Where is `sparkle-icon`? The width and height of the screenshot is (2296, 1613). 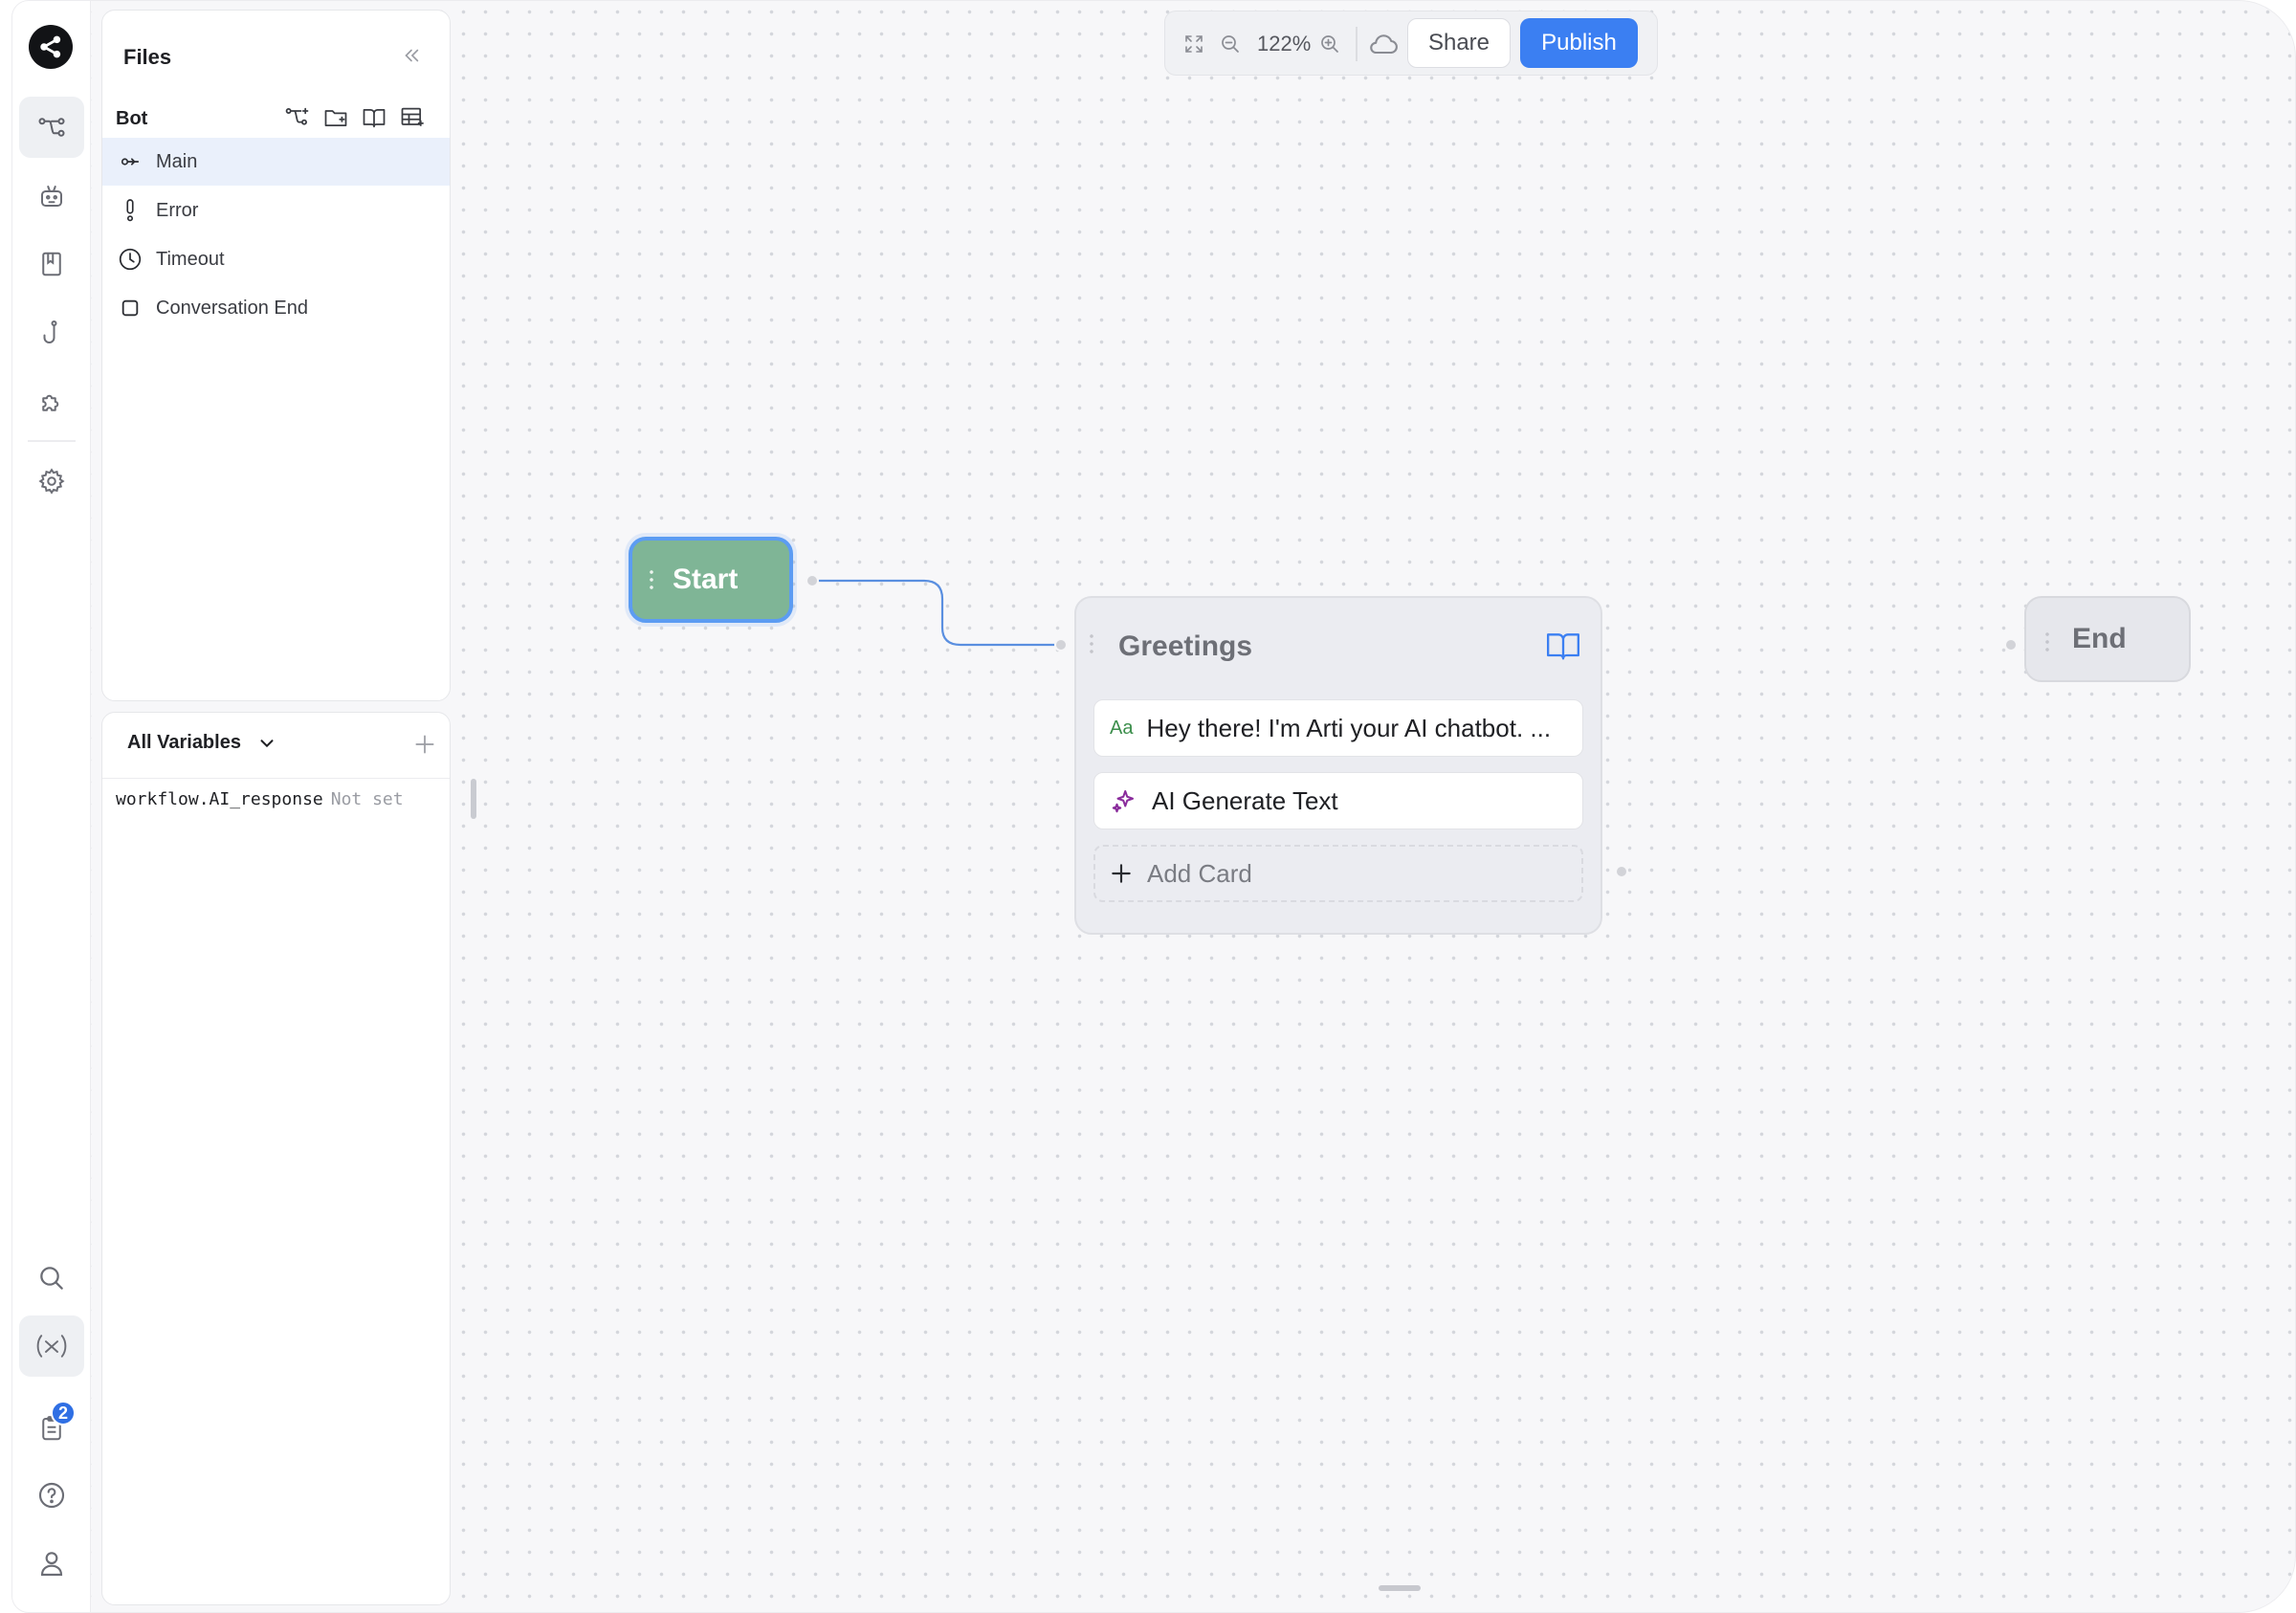 sparkle-icon is located at coordinates (1124, 800).